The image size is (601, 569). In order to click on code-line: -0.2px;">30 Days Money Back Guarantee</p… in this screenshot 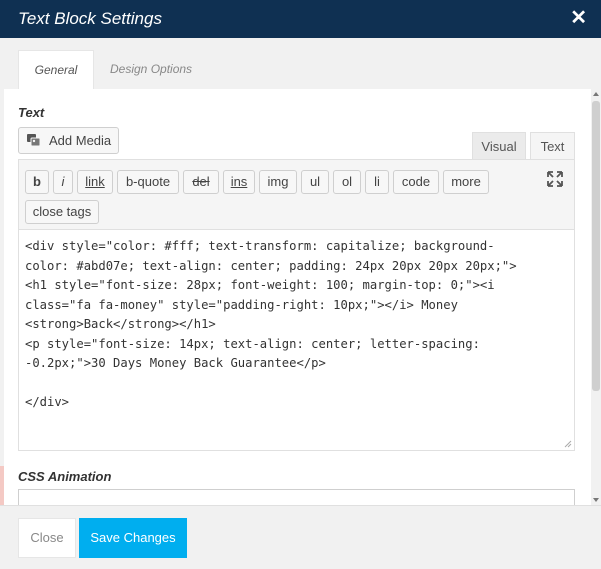, I will do `click(175, 363)`.